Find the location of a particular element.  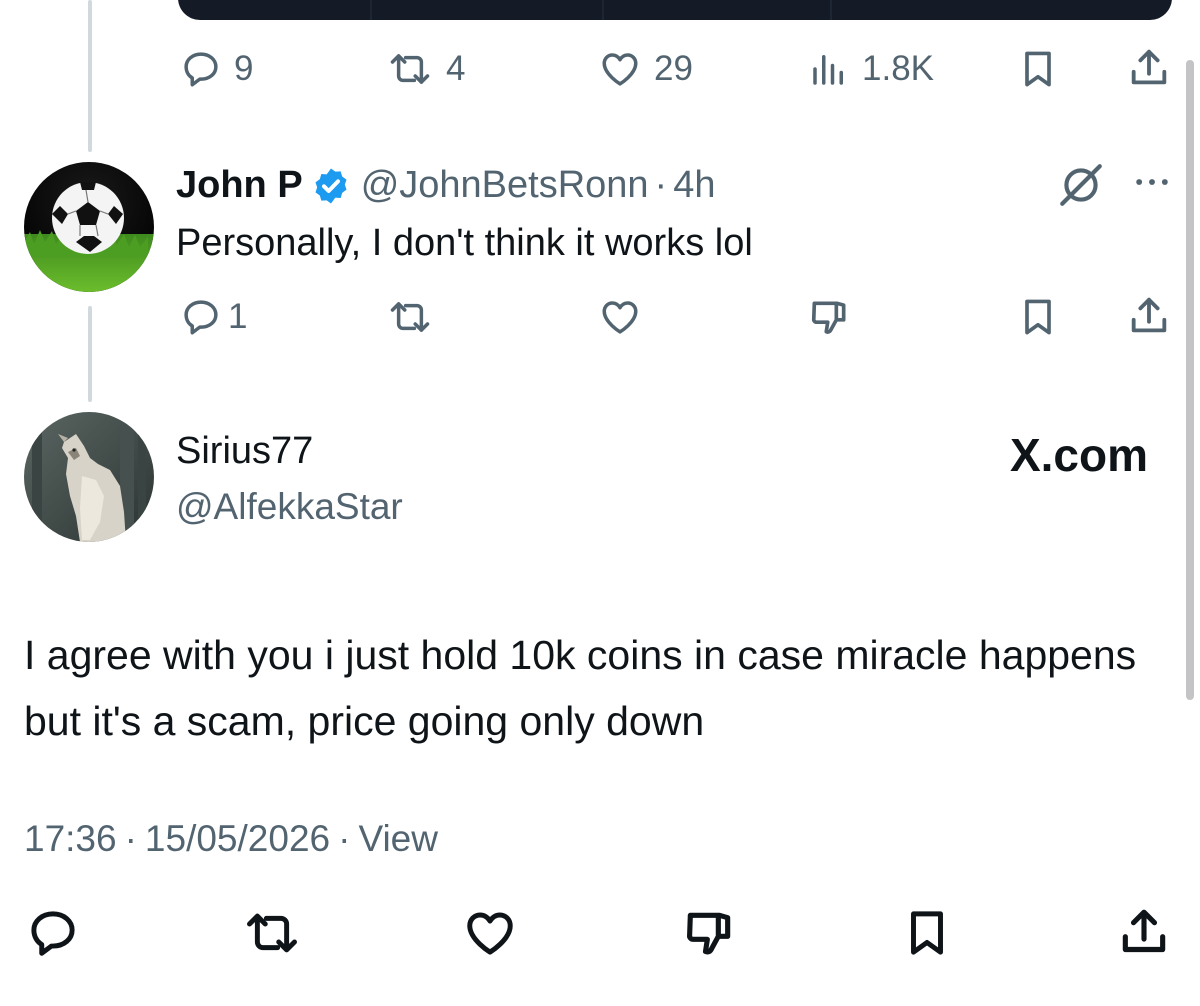

author-handle: @AlfekkaStar is located at coordinates (289, 507).